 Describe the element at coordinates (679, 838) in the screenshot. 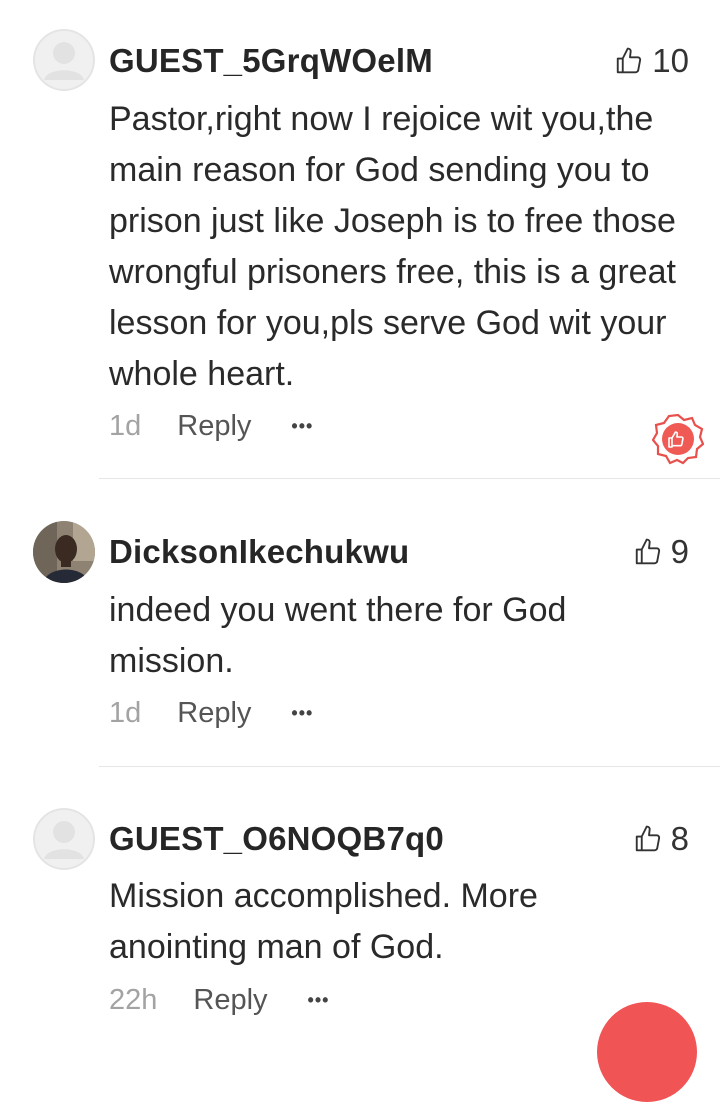

I see `like-count: 8` at that location.